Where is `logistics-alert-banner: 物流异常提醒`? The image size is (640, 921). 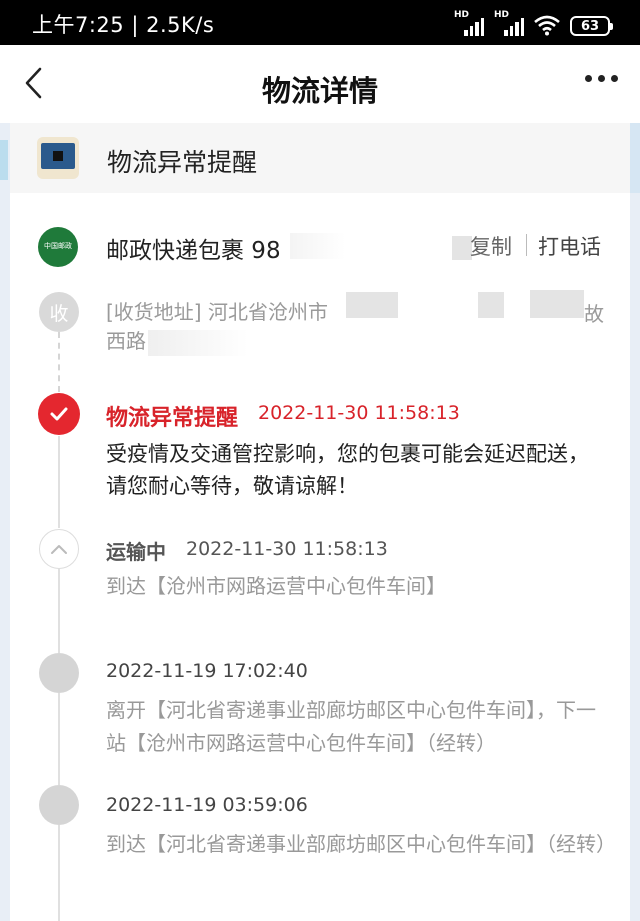
logistics-alert-banner: 物流异常提醒 is located at coordinates (320, 158).